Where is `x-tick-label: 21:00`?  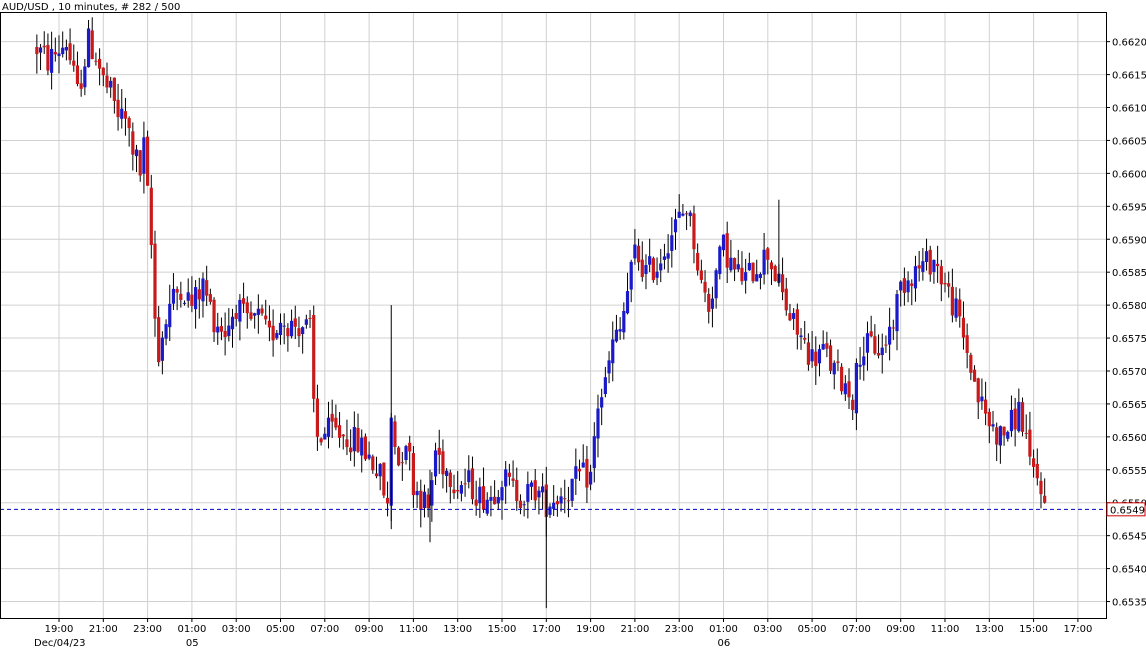 x-tick-label: 21:00 is located at coordinates (103, 629).